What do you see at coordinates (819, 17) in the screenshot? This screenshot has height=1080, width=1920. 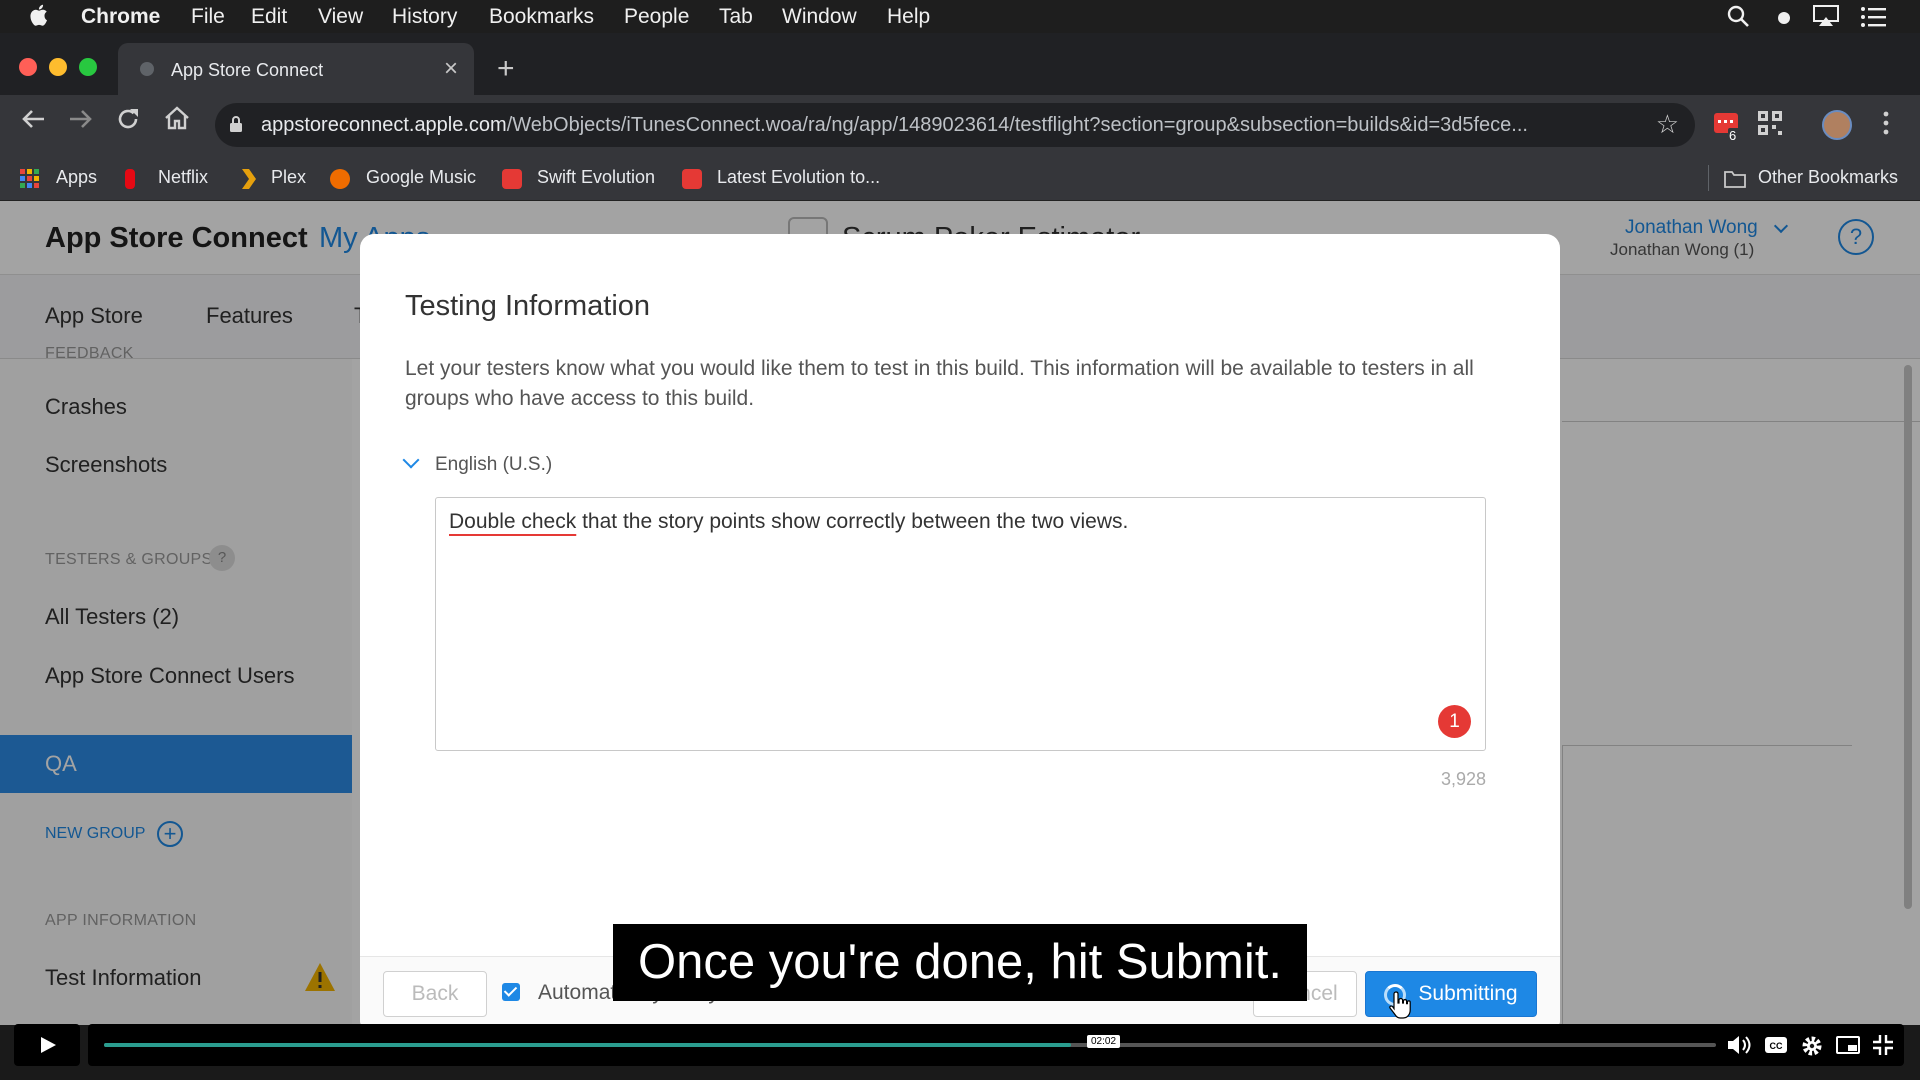 I see `menu-window: Window` at bounding box center [819, 17].